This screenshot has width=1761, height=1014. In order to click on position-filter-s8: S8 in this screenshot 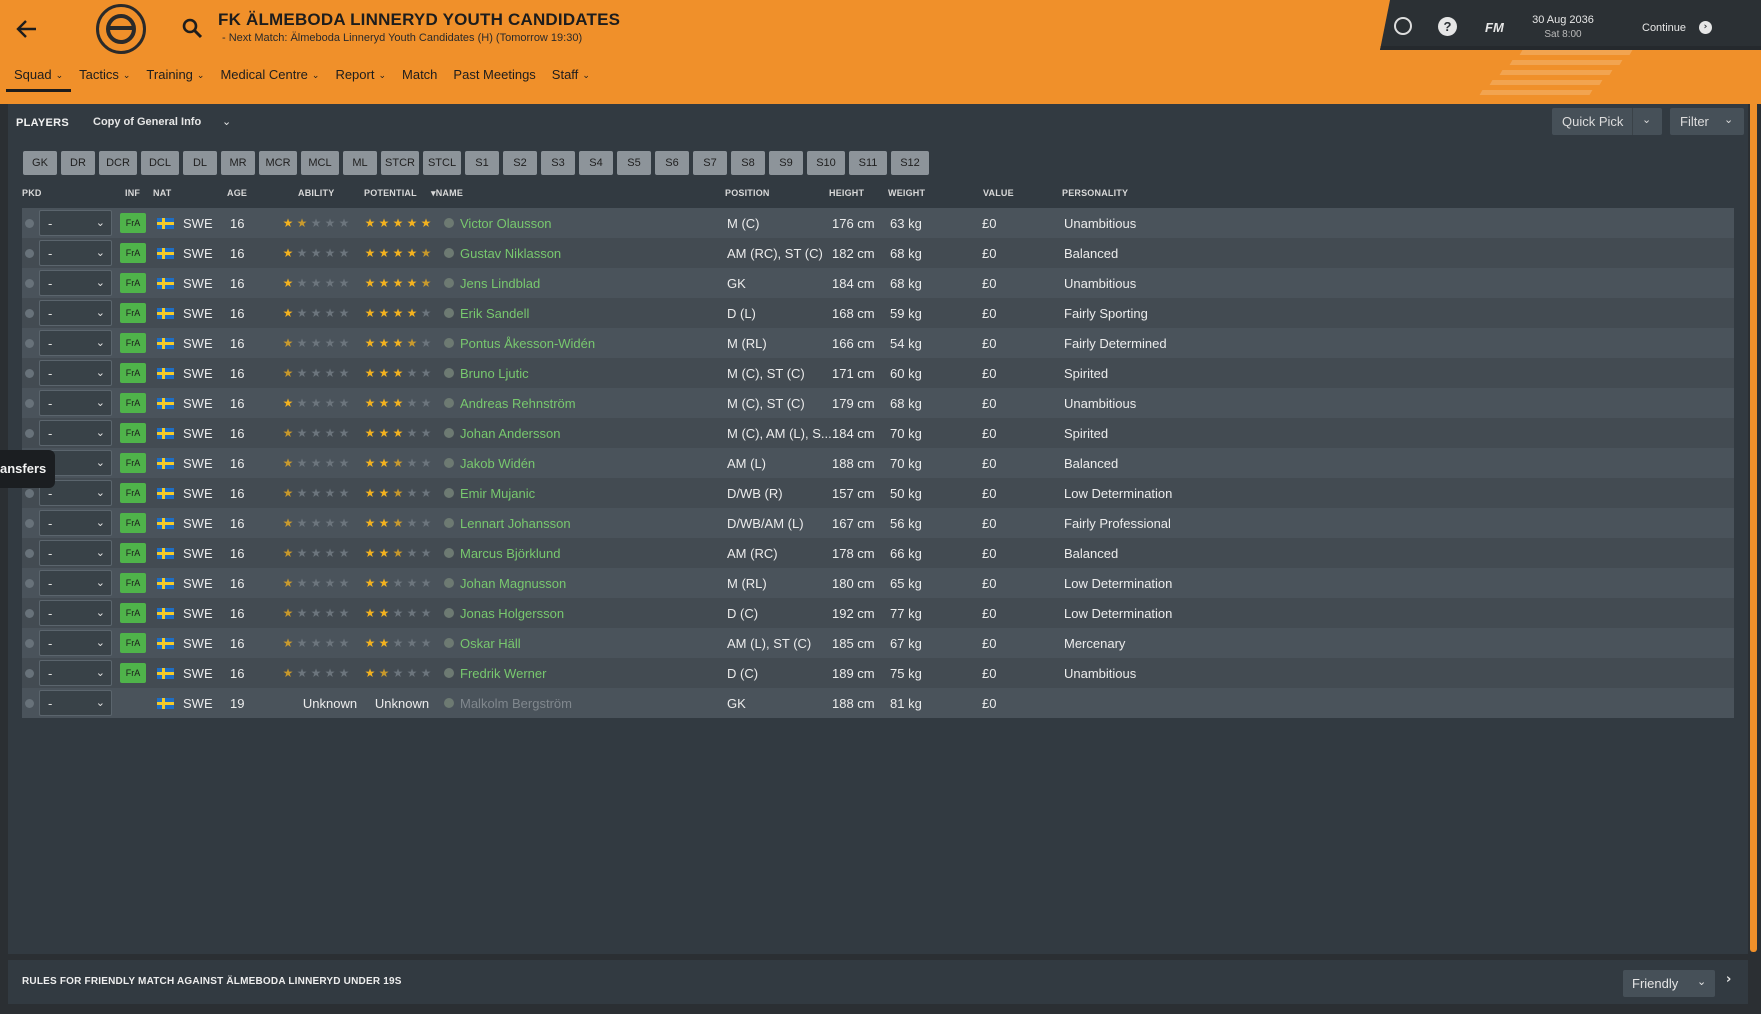, I will do `click(748, 163)`.